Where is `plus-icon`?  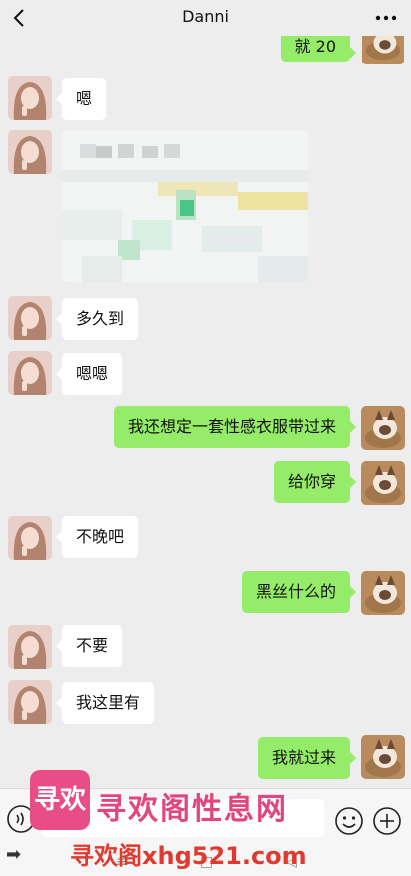 plus-icon is located at coordinates (387, 821).